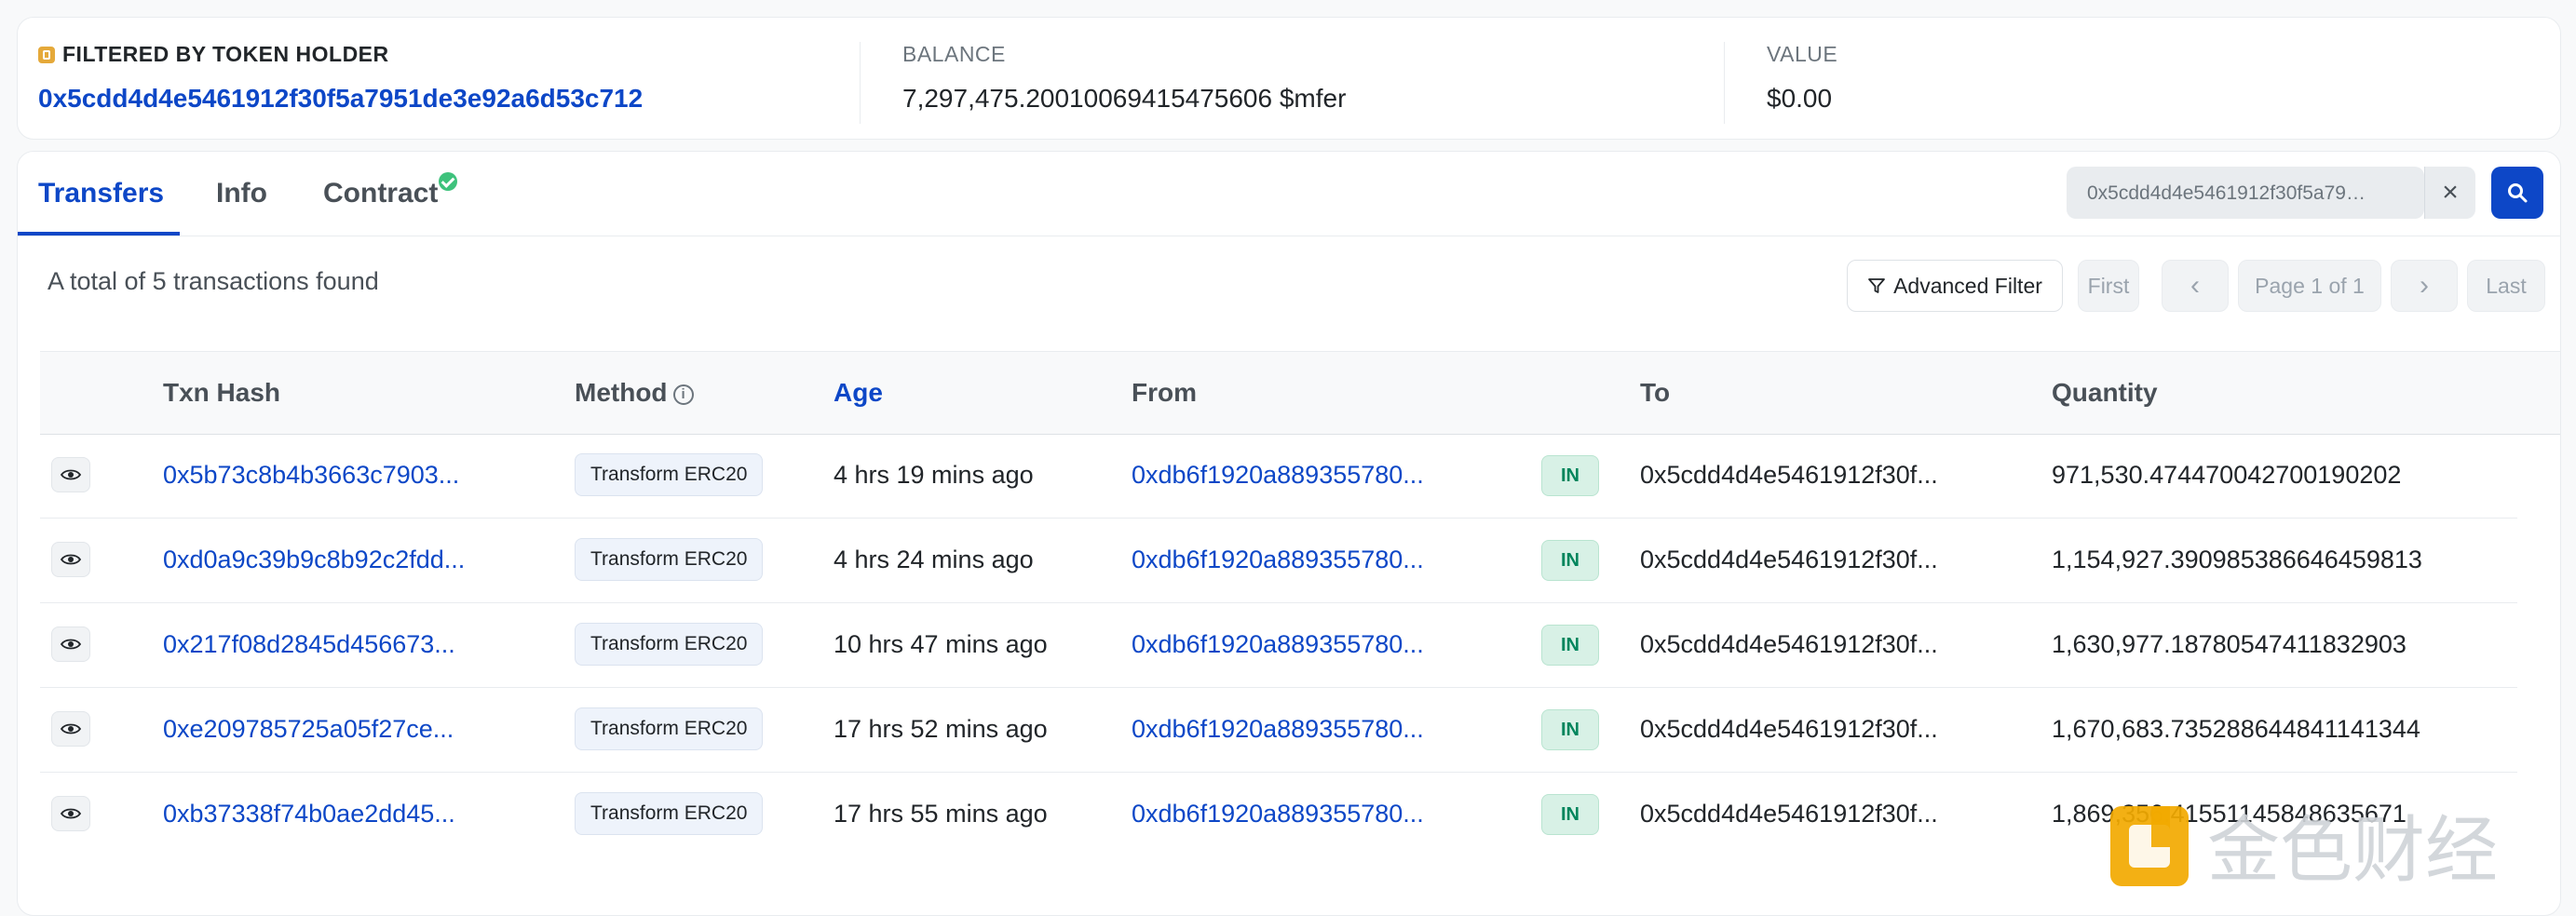 The height and width of the screenshot is (916, 2576). What do you see at coordinates (99, 234) in the screenshot?
I see `active-tab-indicator` at bounding box center [99, 234].